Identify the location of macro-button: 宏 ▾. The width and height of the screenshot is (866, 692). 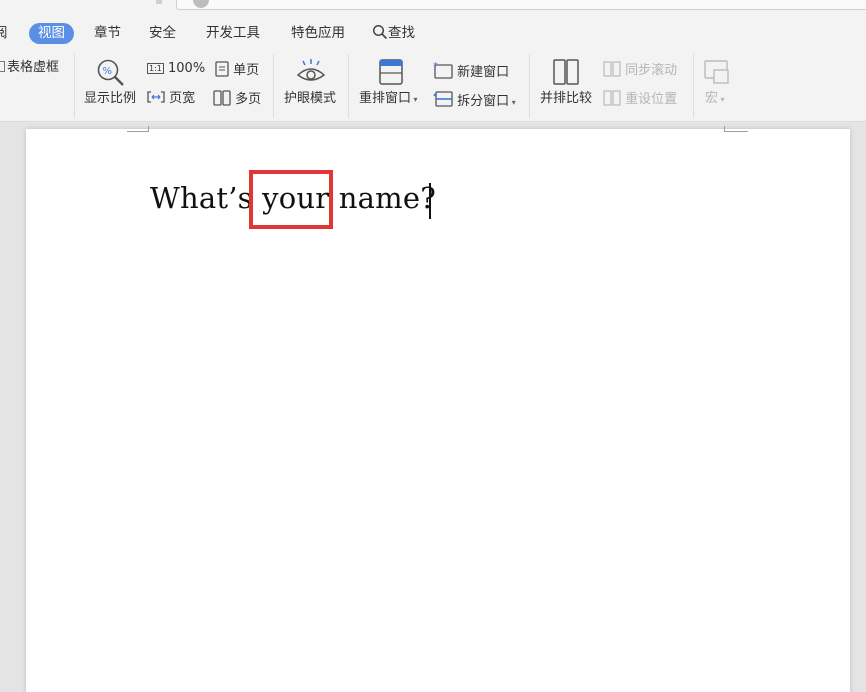
(715, 99).